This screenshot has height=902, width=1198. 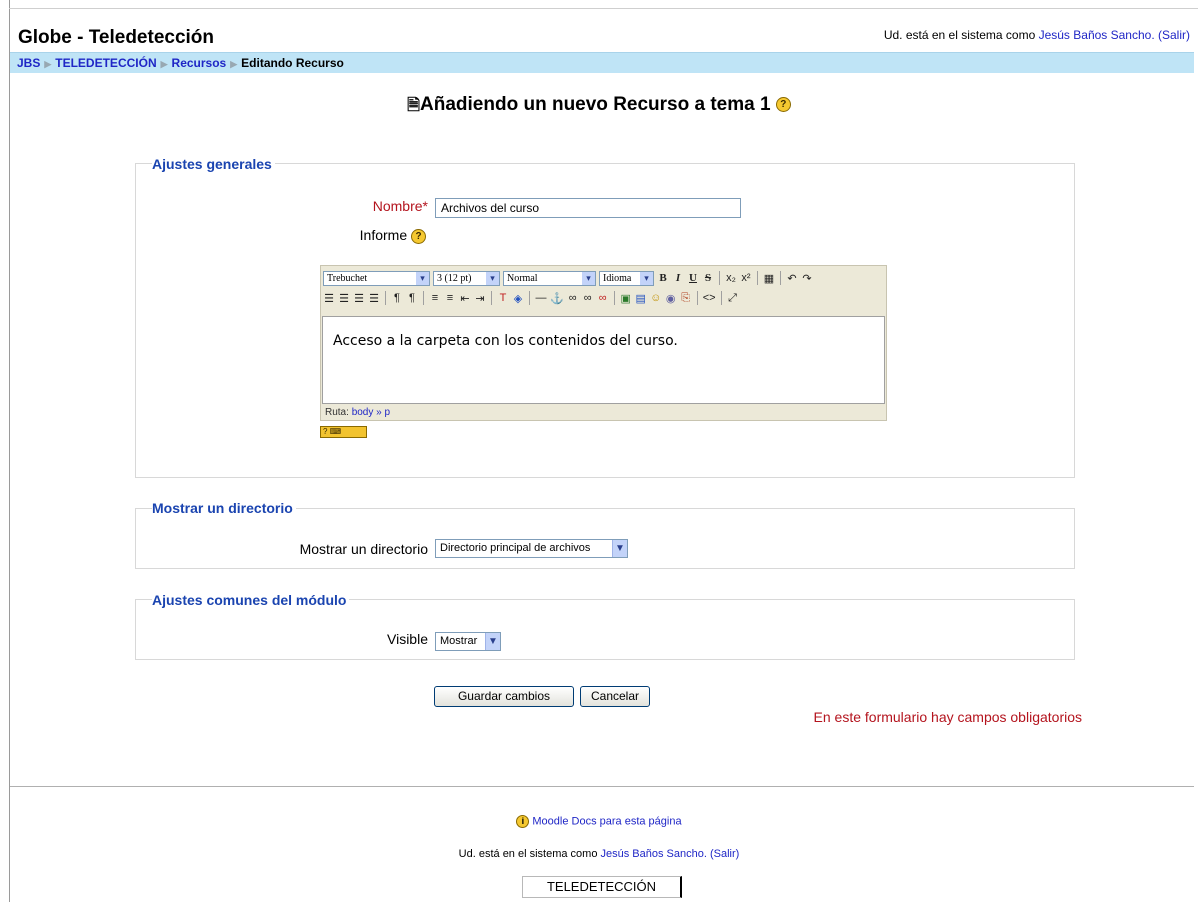 I want to click on summary-label: Informe ?, so click(x=378, y=235).